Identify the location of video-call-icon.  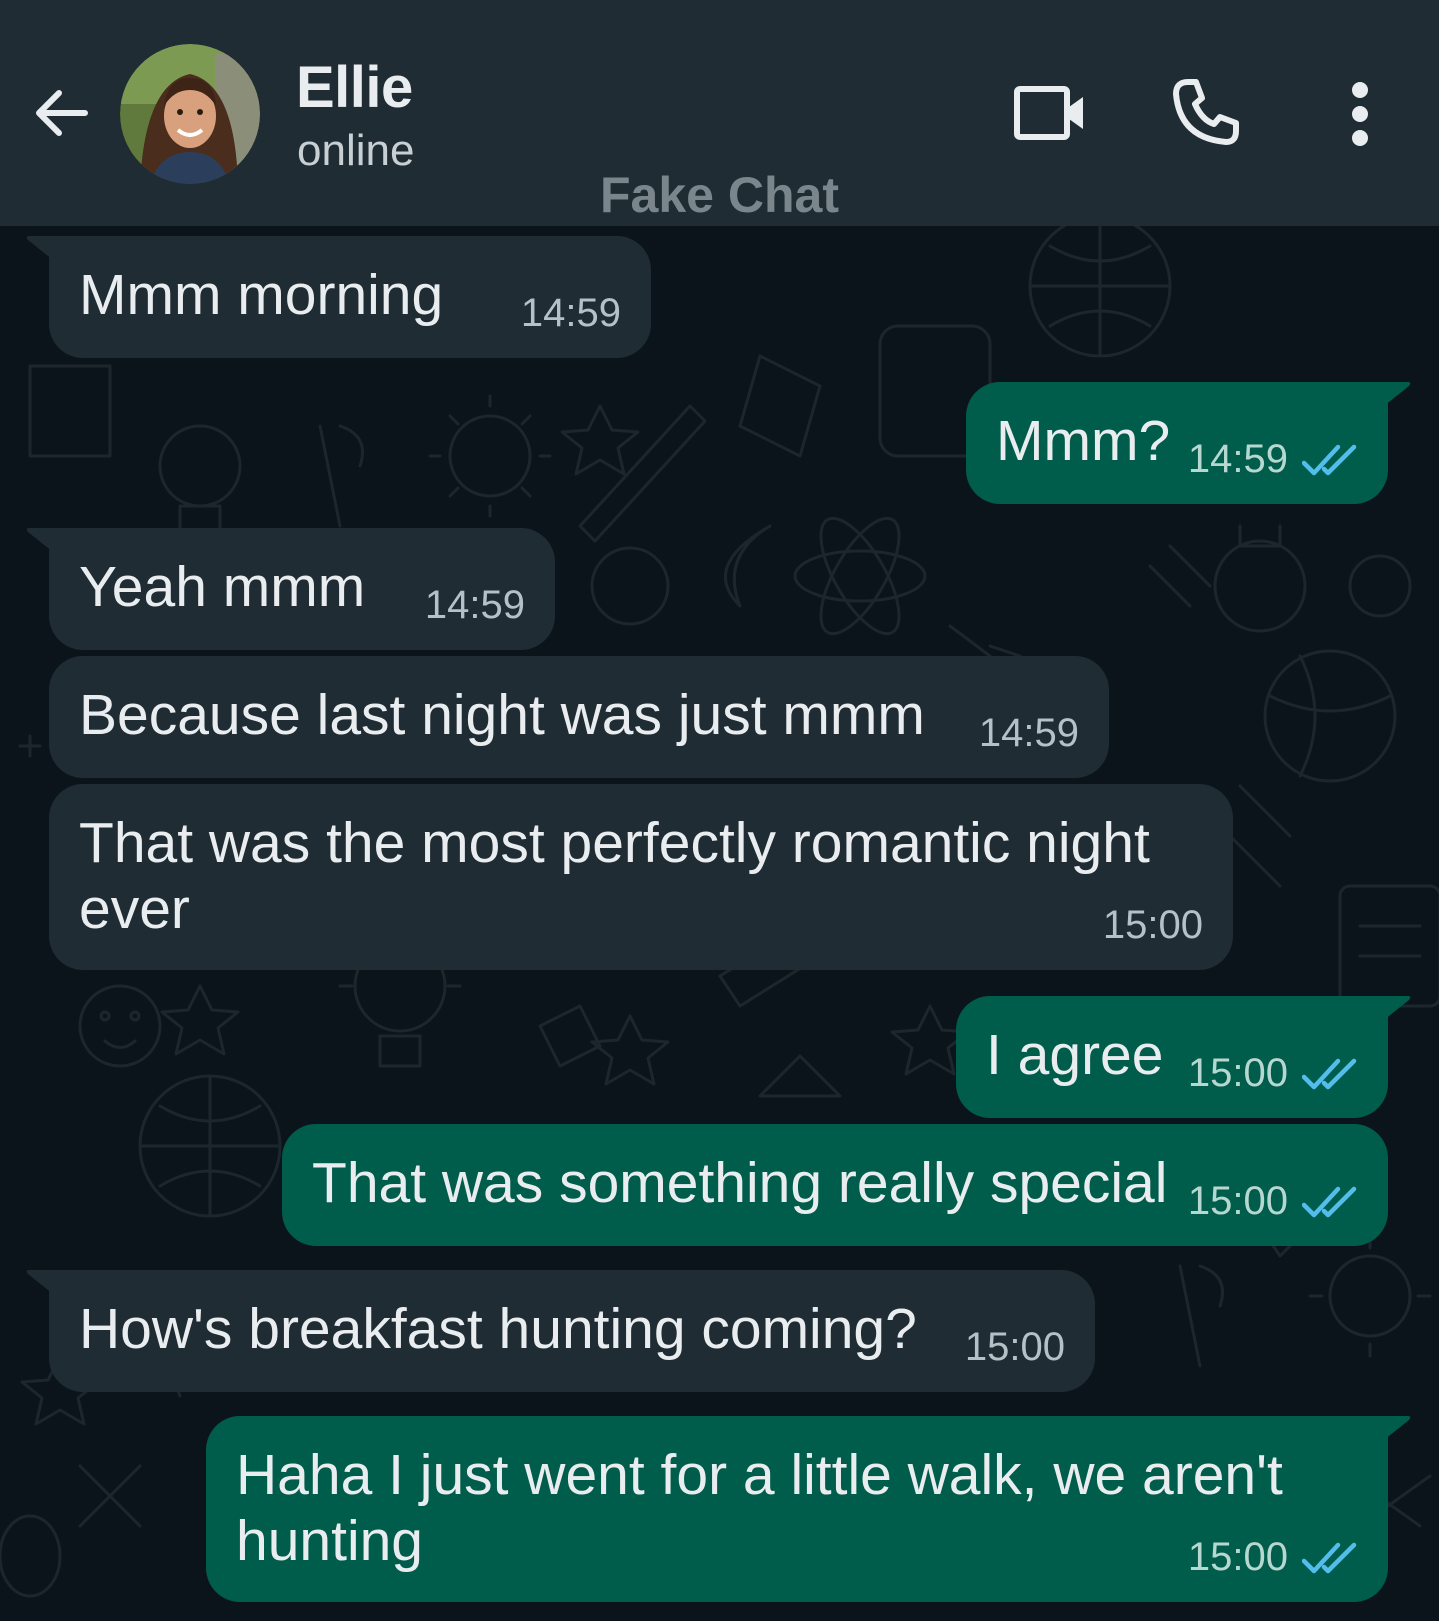
(1048, 113).